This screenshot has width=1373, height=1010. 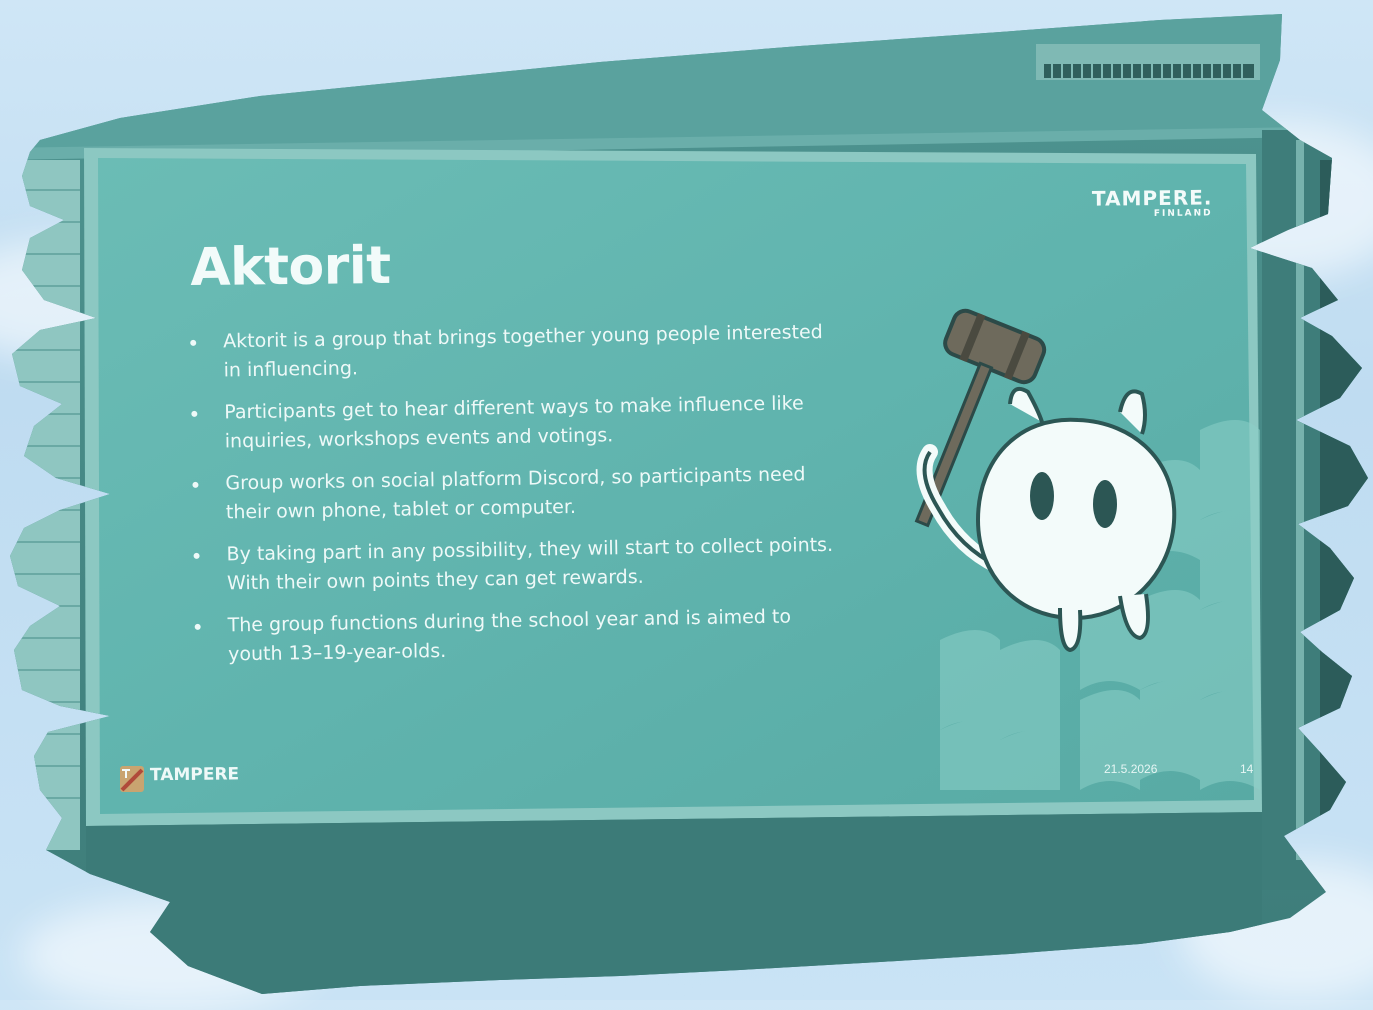 I want to click on brand-main-text: TAMPERE., so click(x=1152, y=198).